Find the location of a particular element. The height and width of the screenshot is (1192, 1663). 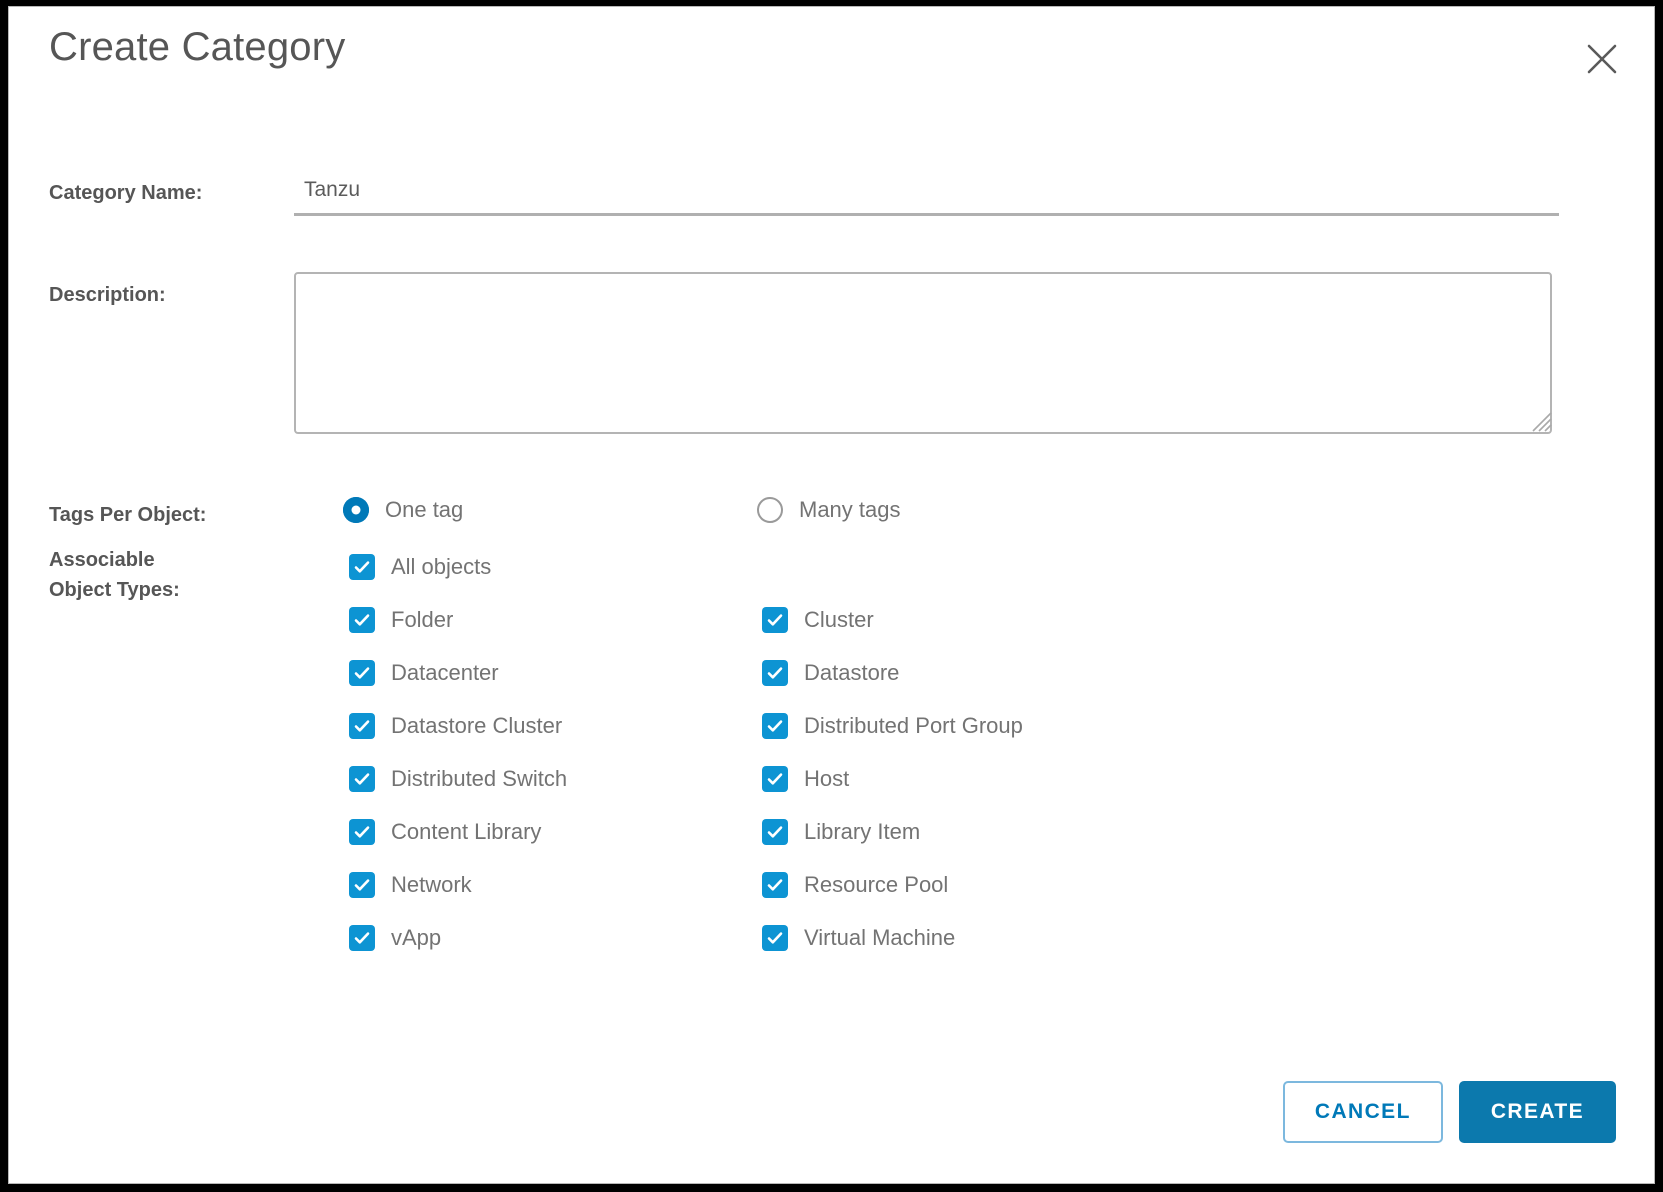

checkbox-datastore-cluster-label: Datastore Cluster is located at coordinates (477, 725).